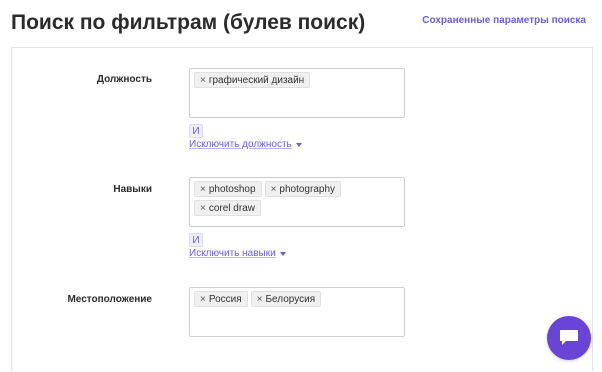 This screenshot has height=372, width=602. What do you see at coordinates (307, 189) in the screenshot?
I see `tag-label: photography` at bounding box center [307, 189].